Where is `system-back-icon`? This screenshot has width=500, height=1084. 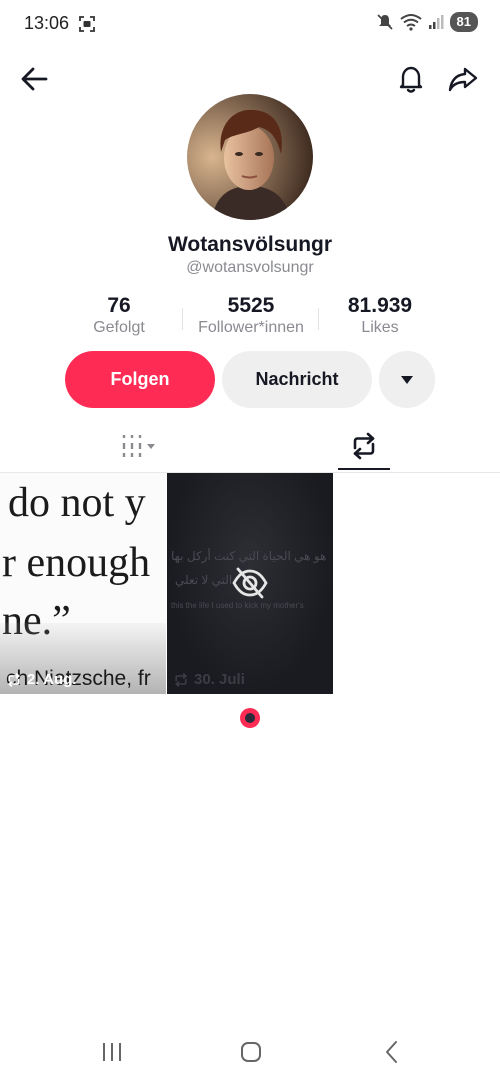 system-back-icon is located at coordinates (392, 1052).